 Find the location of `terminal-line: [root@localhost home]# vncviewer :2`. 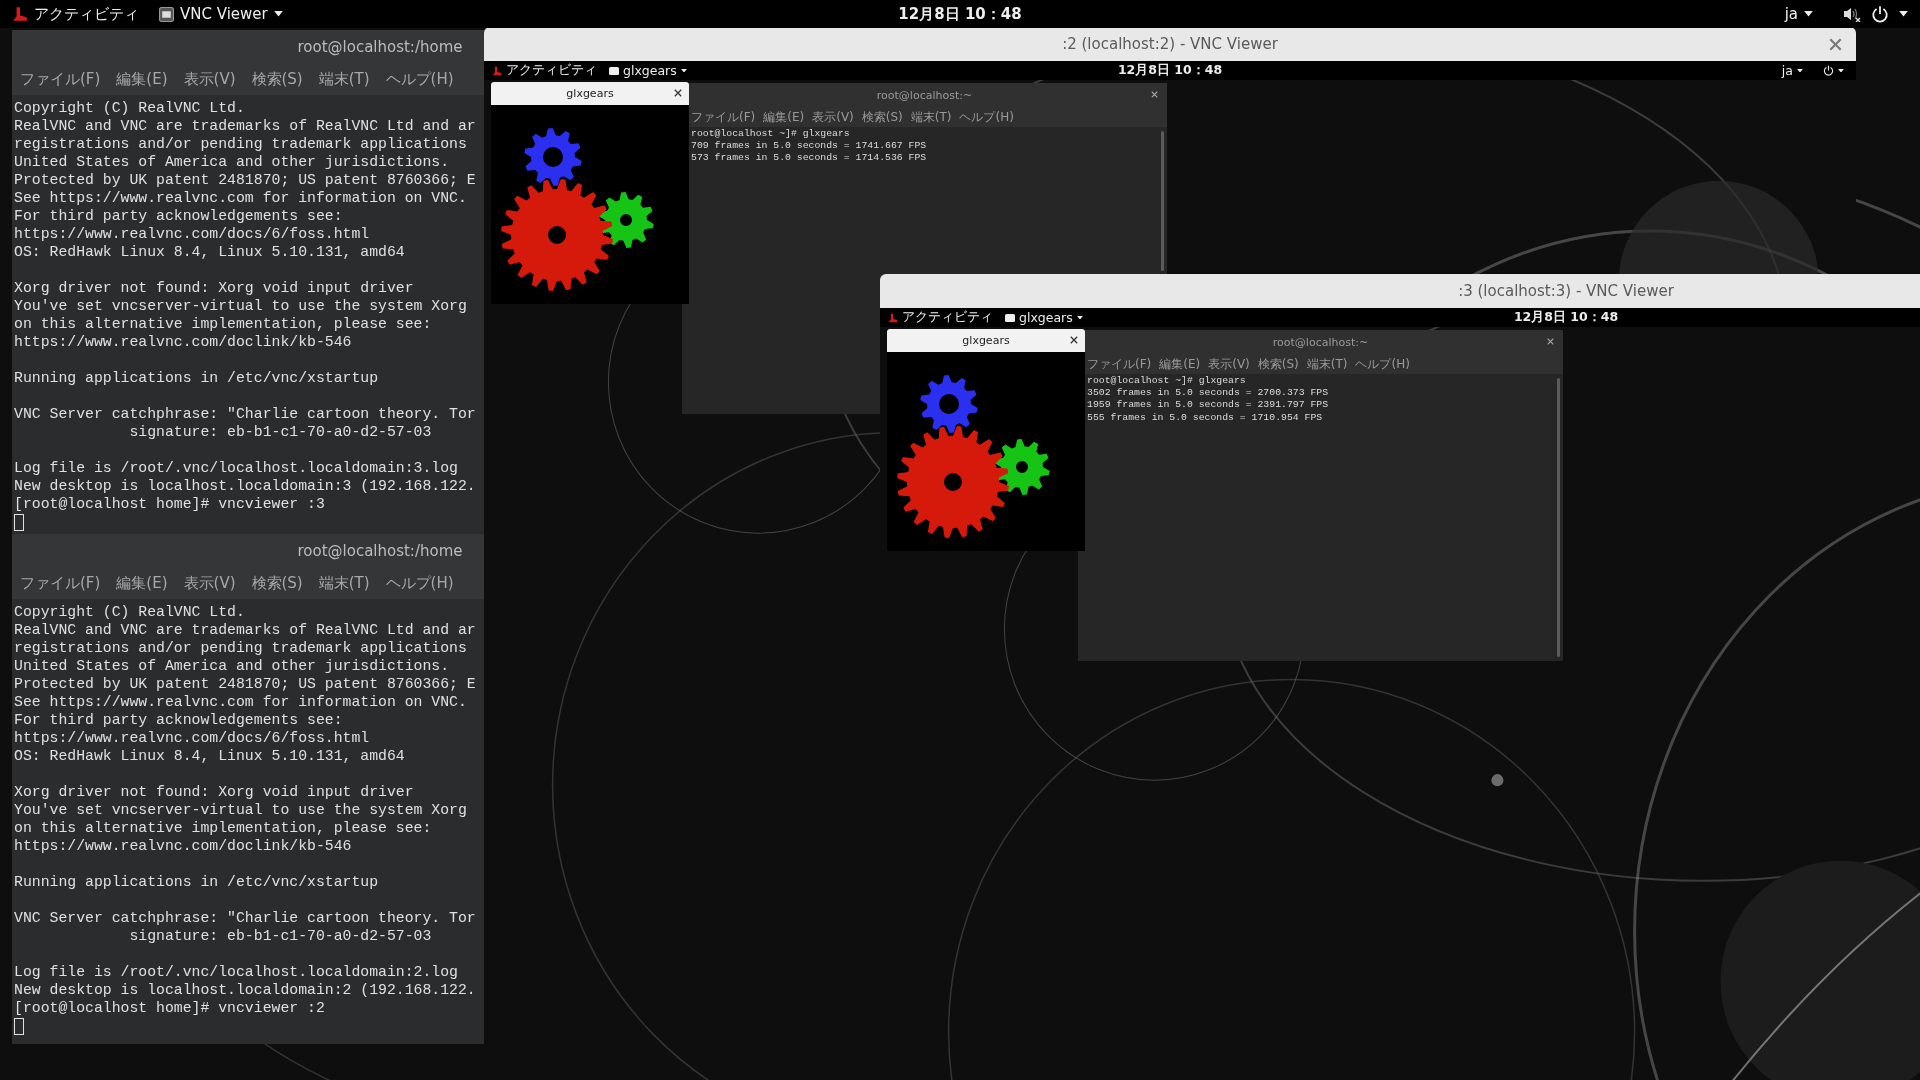

terminal-line: [root@localhost home]# vncviewer :2 is located at coordinates (169, 1008).